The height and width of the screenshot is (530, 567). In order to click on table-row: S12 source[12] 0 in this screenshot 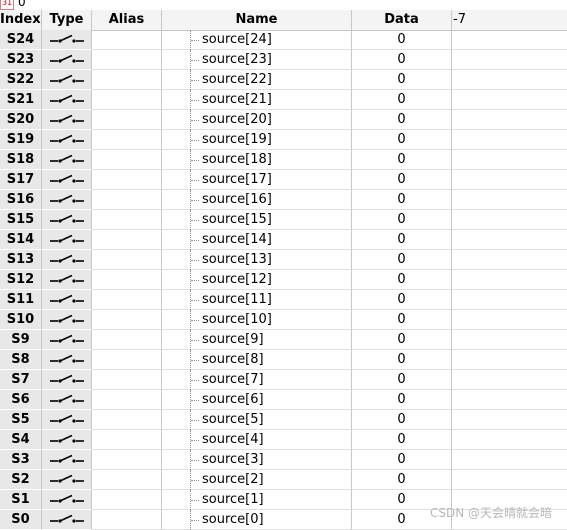, I will do `click(283, 280)`.